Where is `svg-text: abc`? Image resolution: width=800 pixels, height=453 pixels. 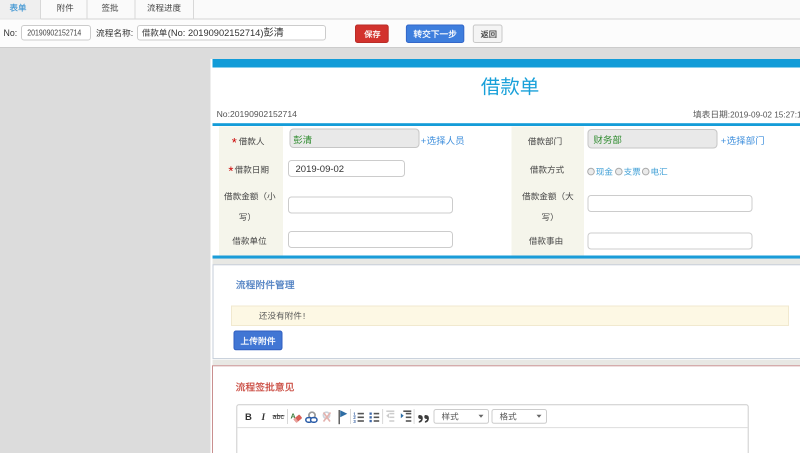 svg-text: abc is located at coordinates (279, 416).